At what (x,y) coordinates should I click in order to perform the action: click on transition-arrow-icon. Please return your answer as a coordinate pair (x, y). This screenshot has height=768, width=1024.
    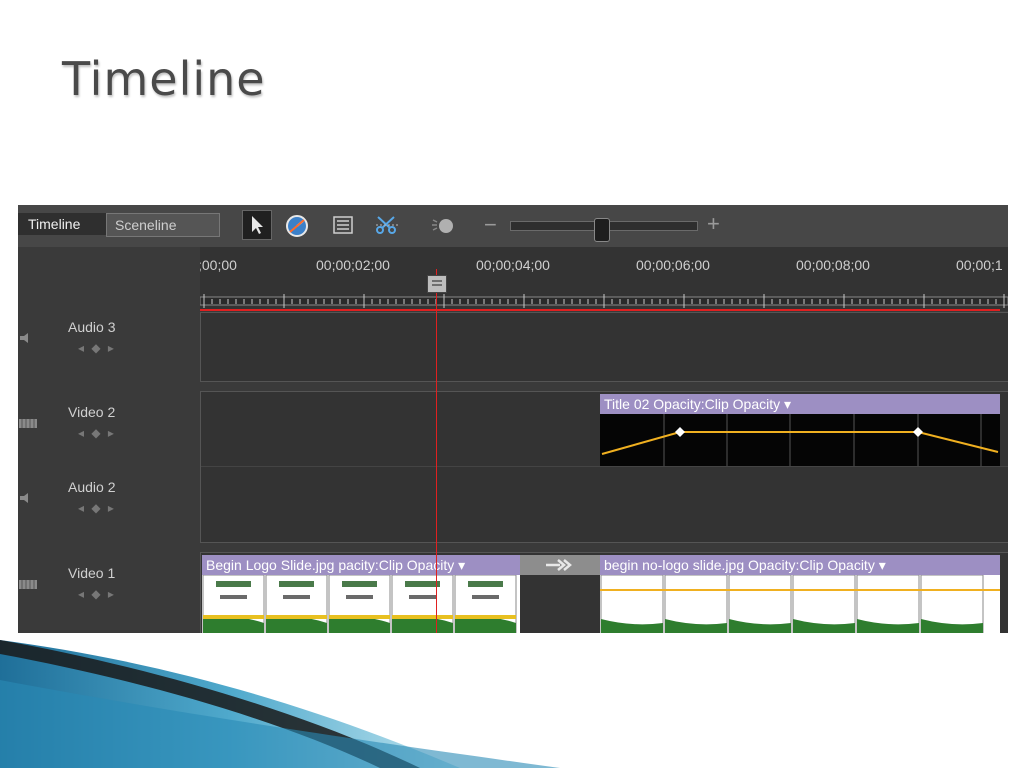
    Looking at the image, I should click on (560, 565).